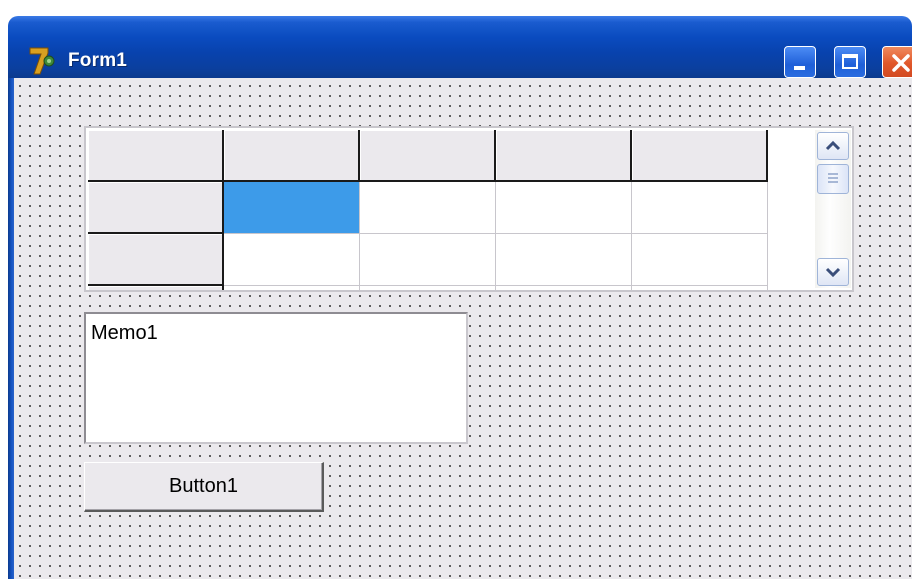  I want to click on scroll-down-button, so click(833, 272).